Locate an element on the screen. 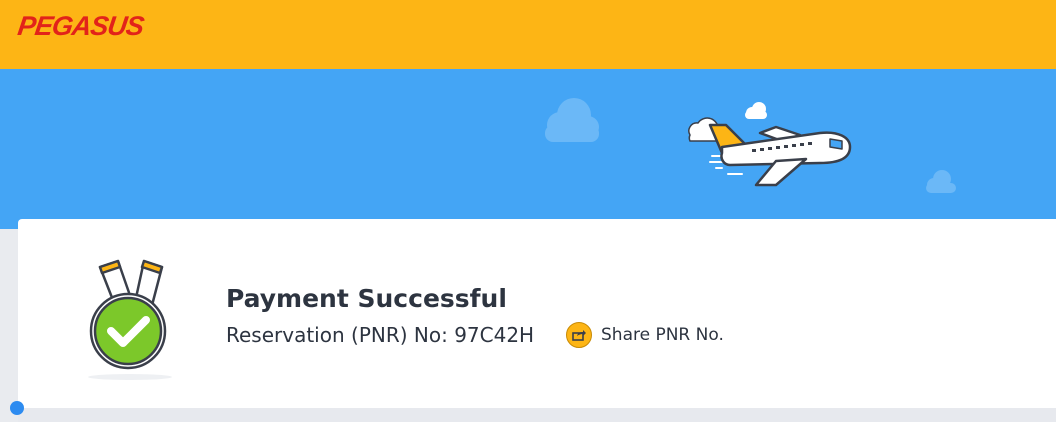 This screenshot has height=422, width=1056. payment-status-title: Payment Successful is located at coordinates (366, 298).